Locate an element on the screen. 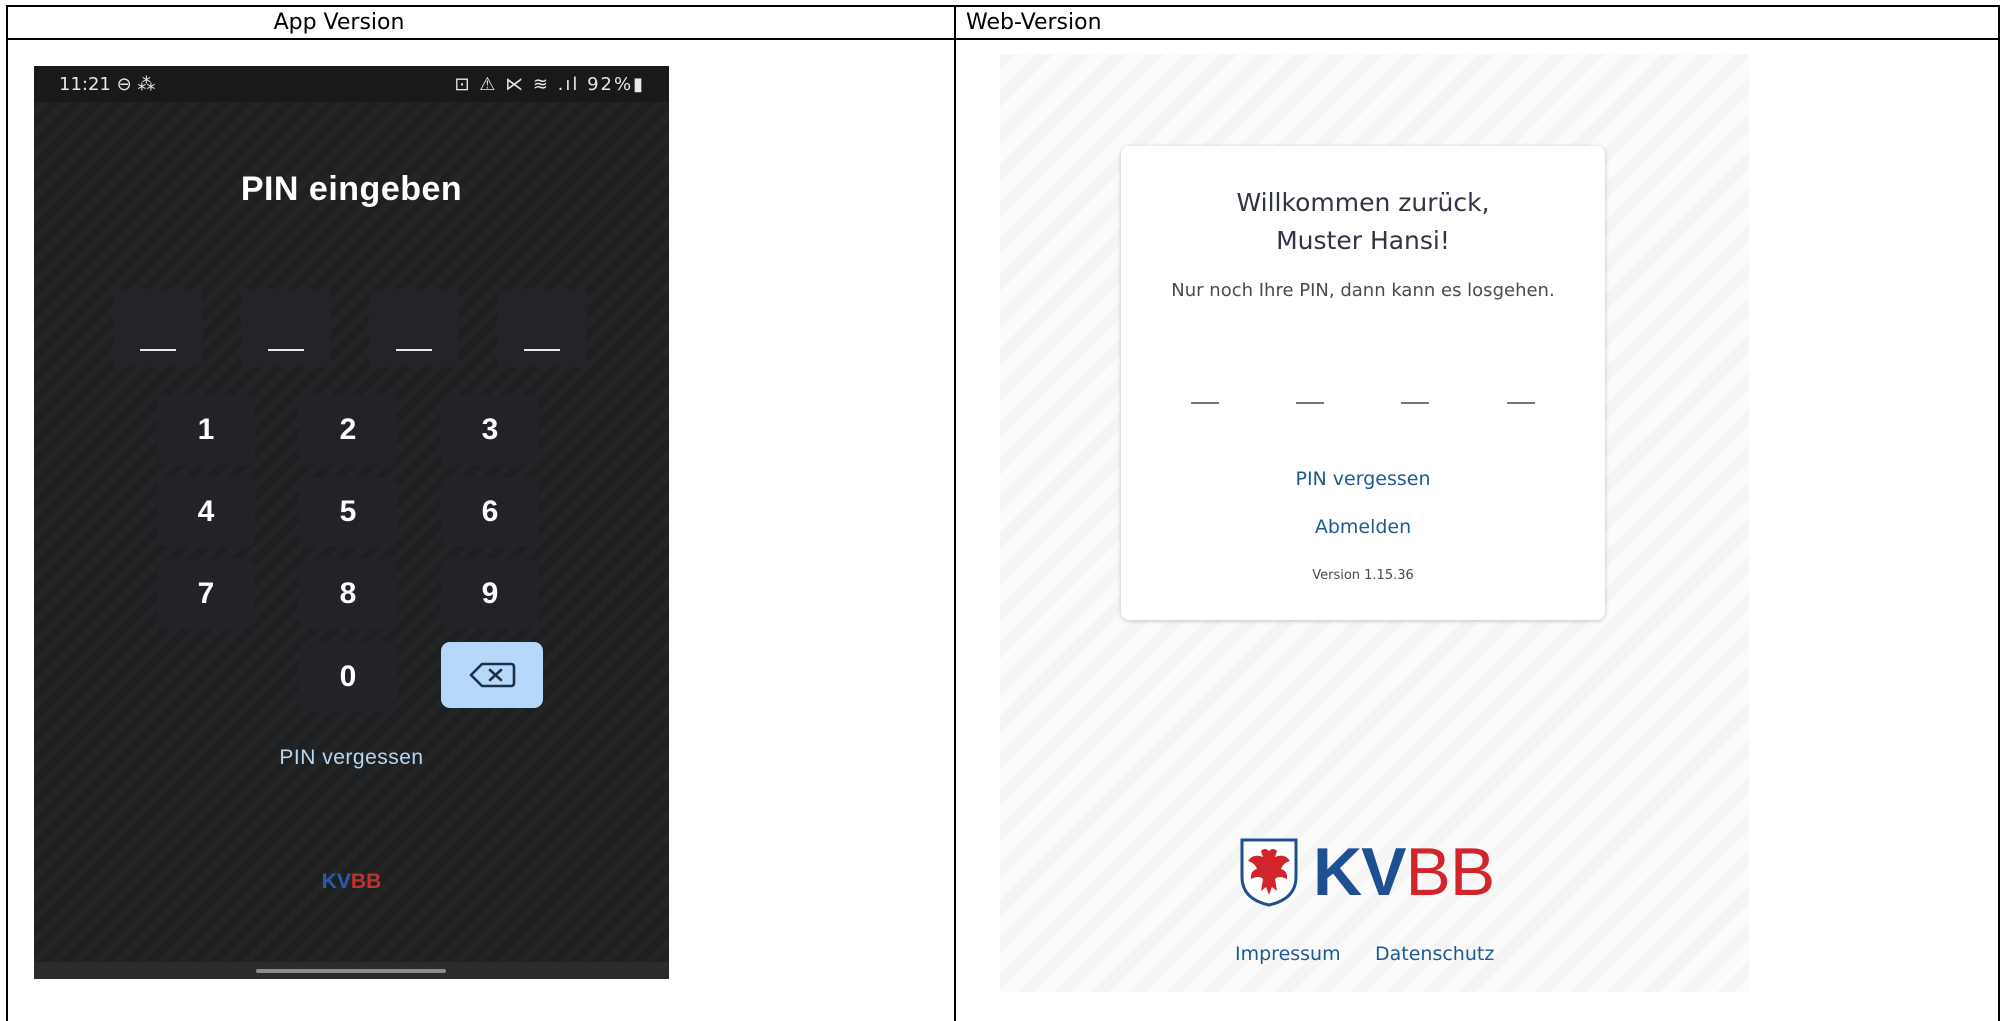 Image resolution: width=2008 pixels, height=1021 pixels. key-5: 5 is located at coordinates (348, 512).